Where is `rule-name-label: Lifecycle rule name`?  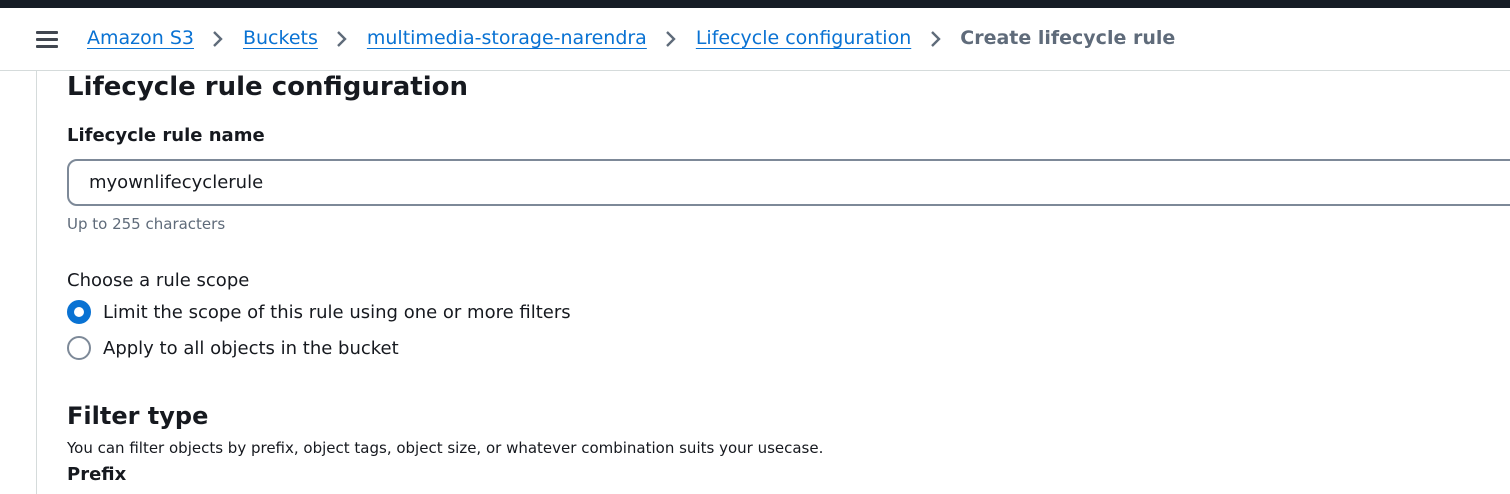 rule-name-label: Lifecycle rule name is located at coordinates (166, 135).